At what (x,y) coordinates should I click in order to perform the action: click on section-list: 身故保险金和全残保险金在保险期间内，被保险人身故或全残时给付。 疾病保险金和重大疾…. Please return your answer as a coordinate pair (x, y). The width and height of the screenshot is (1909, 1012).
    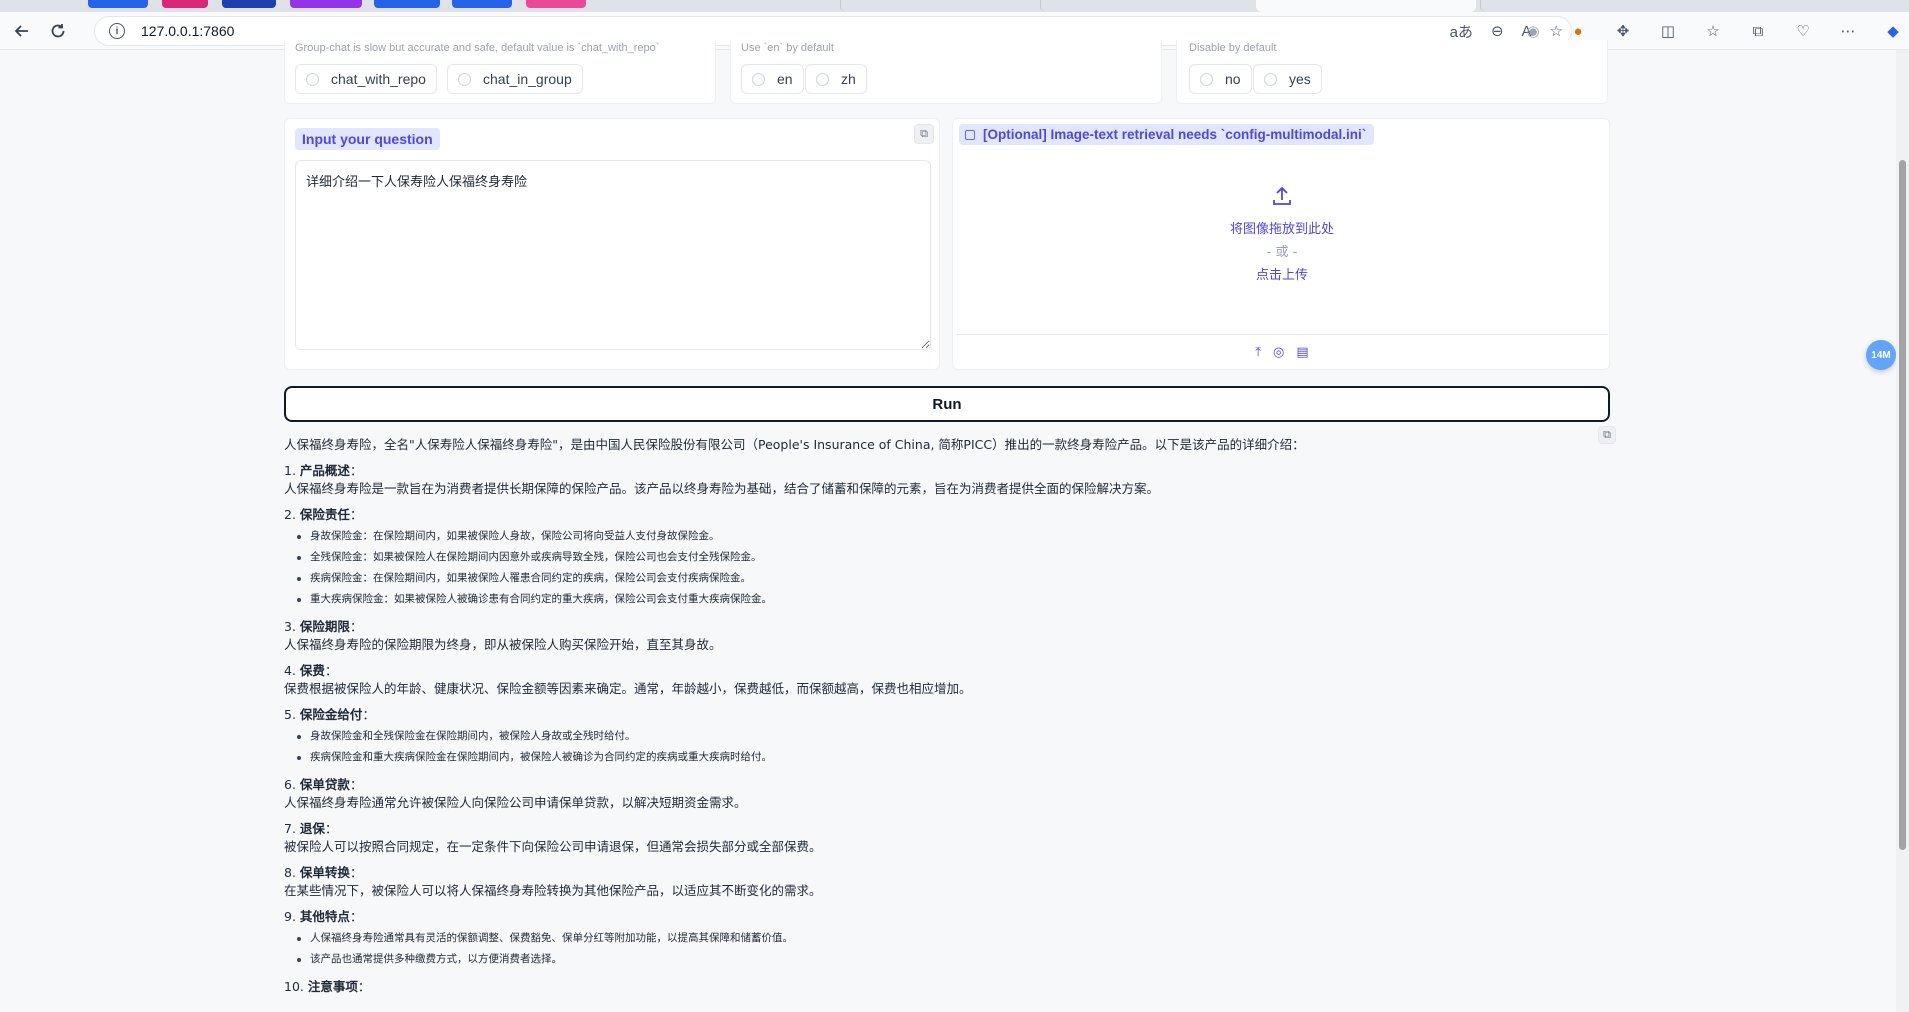
    Looking at the image, I should click on (944, 747).